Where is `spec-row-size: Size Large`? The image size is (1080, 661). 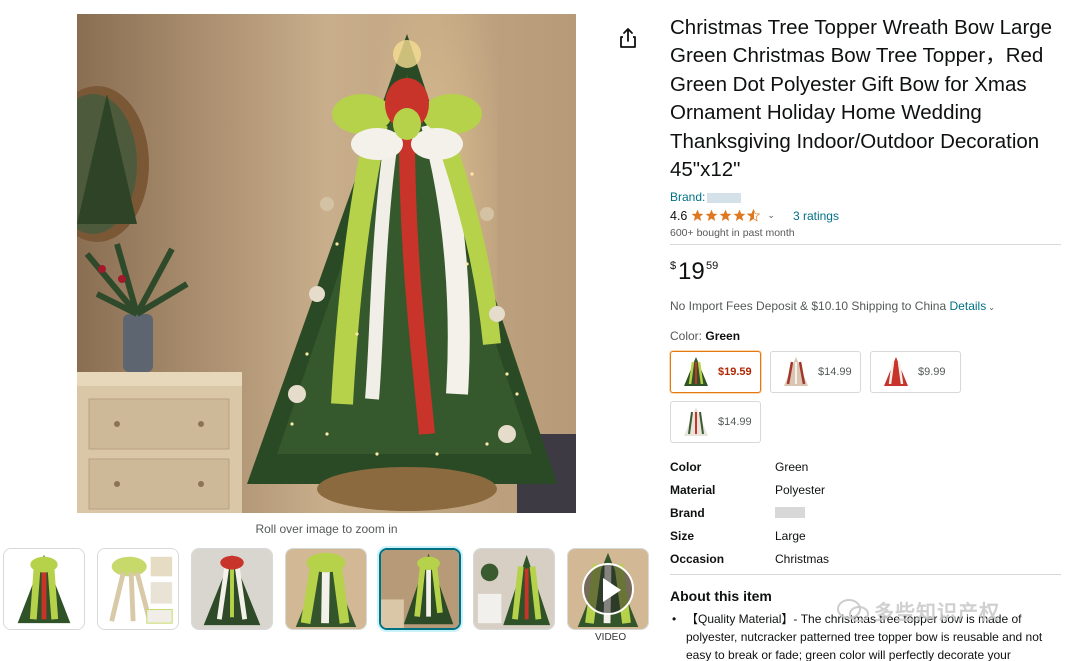 spec-row-size: Size Large is located at coordinates (866, 535).